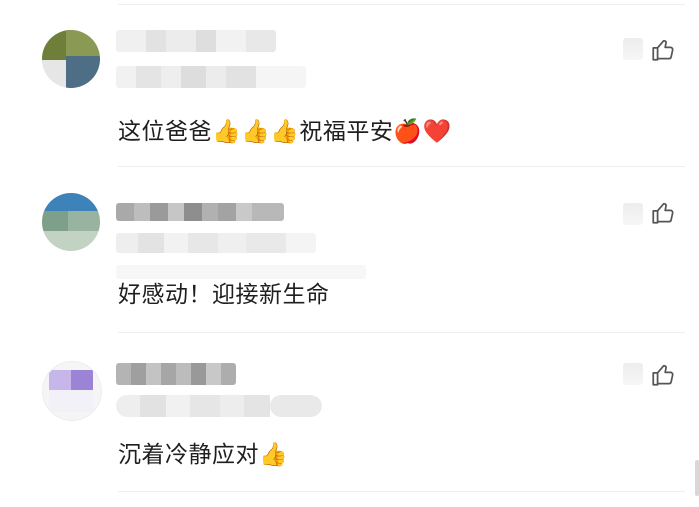 The width and height of the screenshot is (699, 507). Describe the element at coordinates (203, 455) in the screenshot. I see `comment-text: 沉着冷静应对👍` at that location.